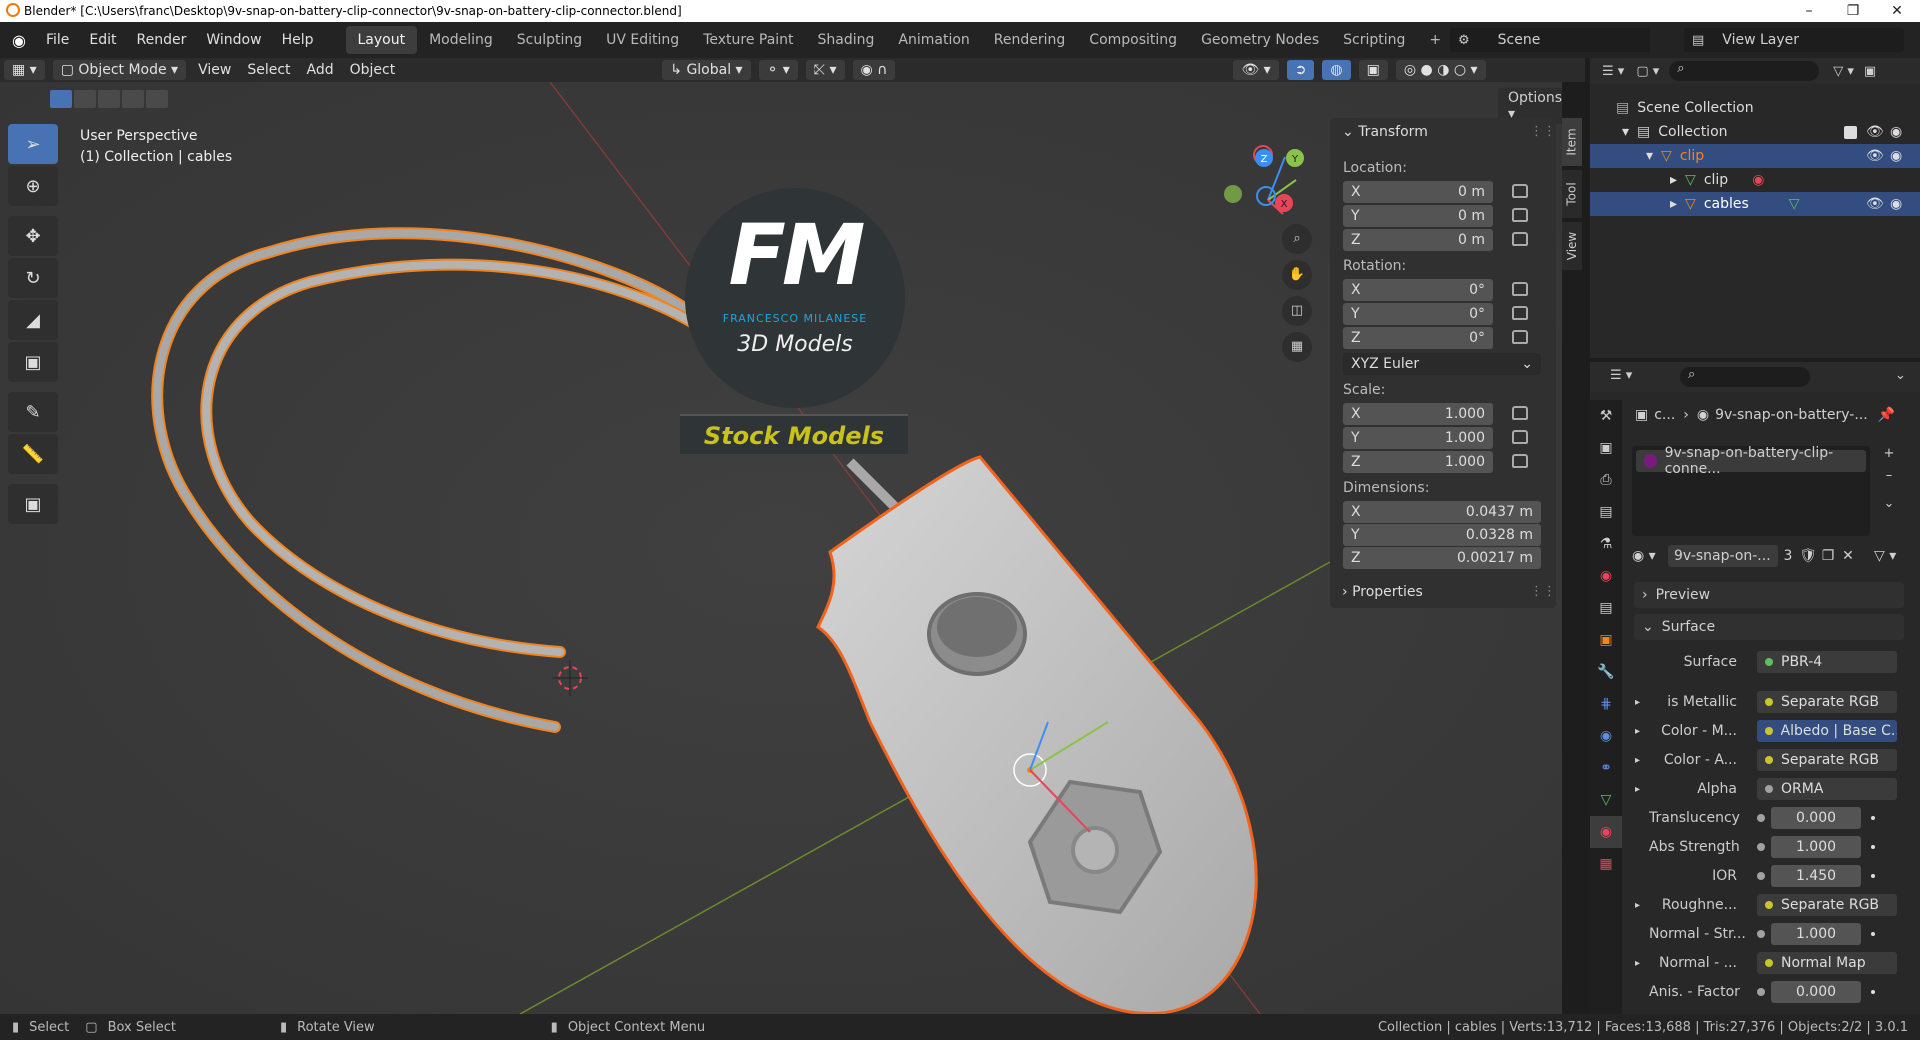  Describe the element at coordinates (33, 278) in the screenshot. I see `rotate-tool-icon: ↻` at that location.